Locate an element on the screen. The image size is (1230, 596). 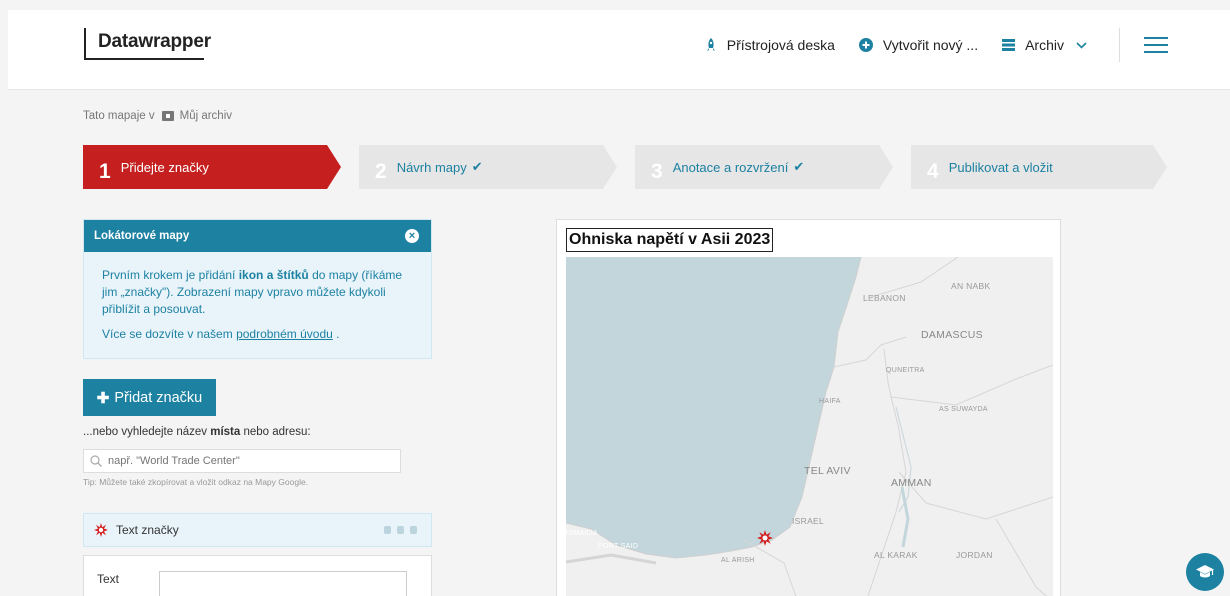
graduation-cap-icon is located at coordinates (1205, 571).